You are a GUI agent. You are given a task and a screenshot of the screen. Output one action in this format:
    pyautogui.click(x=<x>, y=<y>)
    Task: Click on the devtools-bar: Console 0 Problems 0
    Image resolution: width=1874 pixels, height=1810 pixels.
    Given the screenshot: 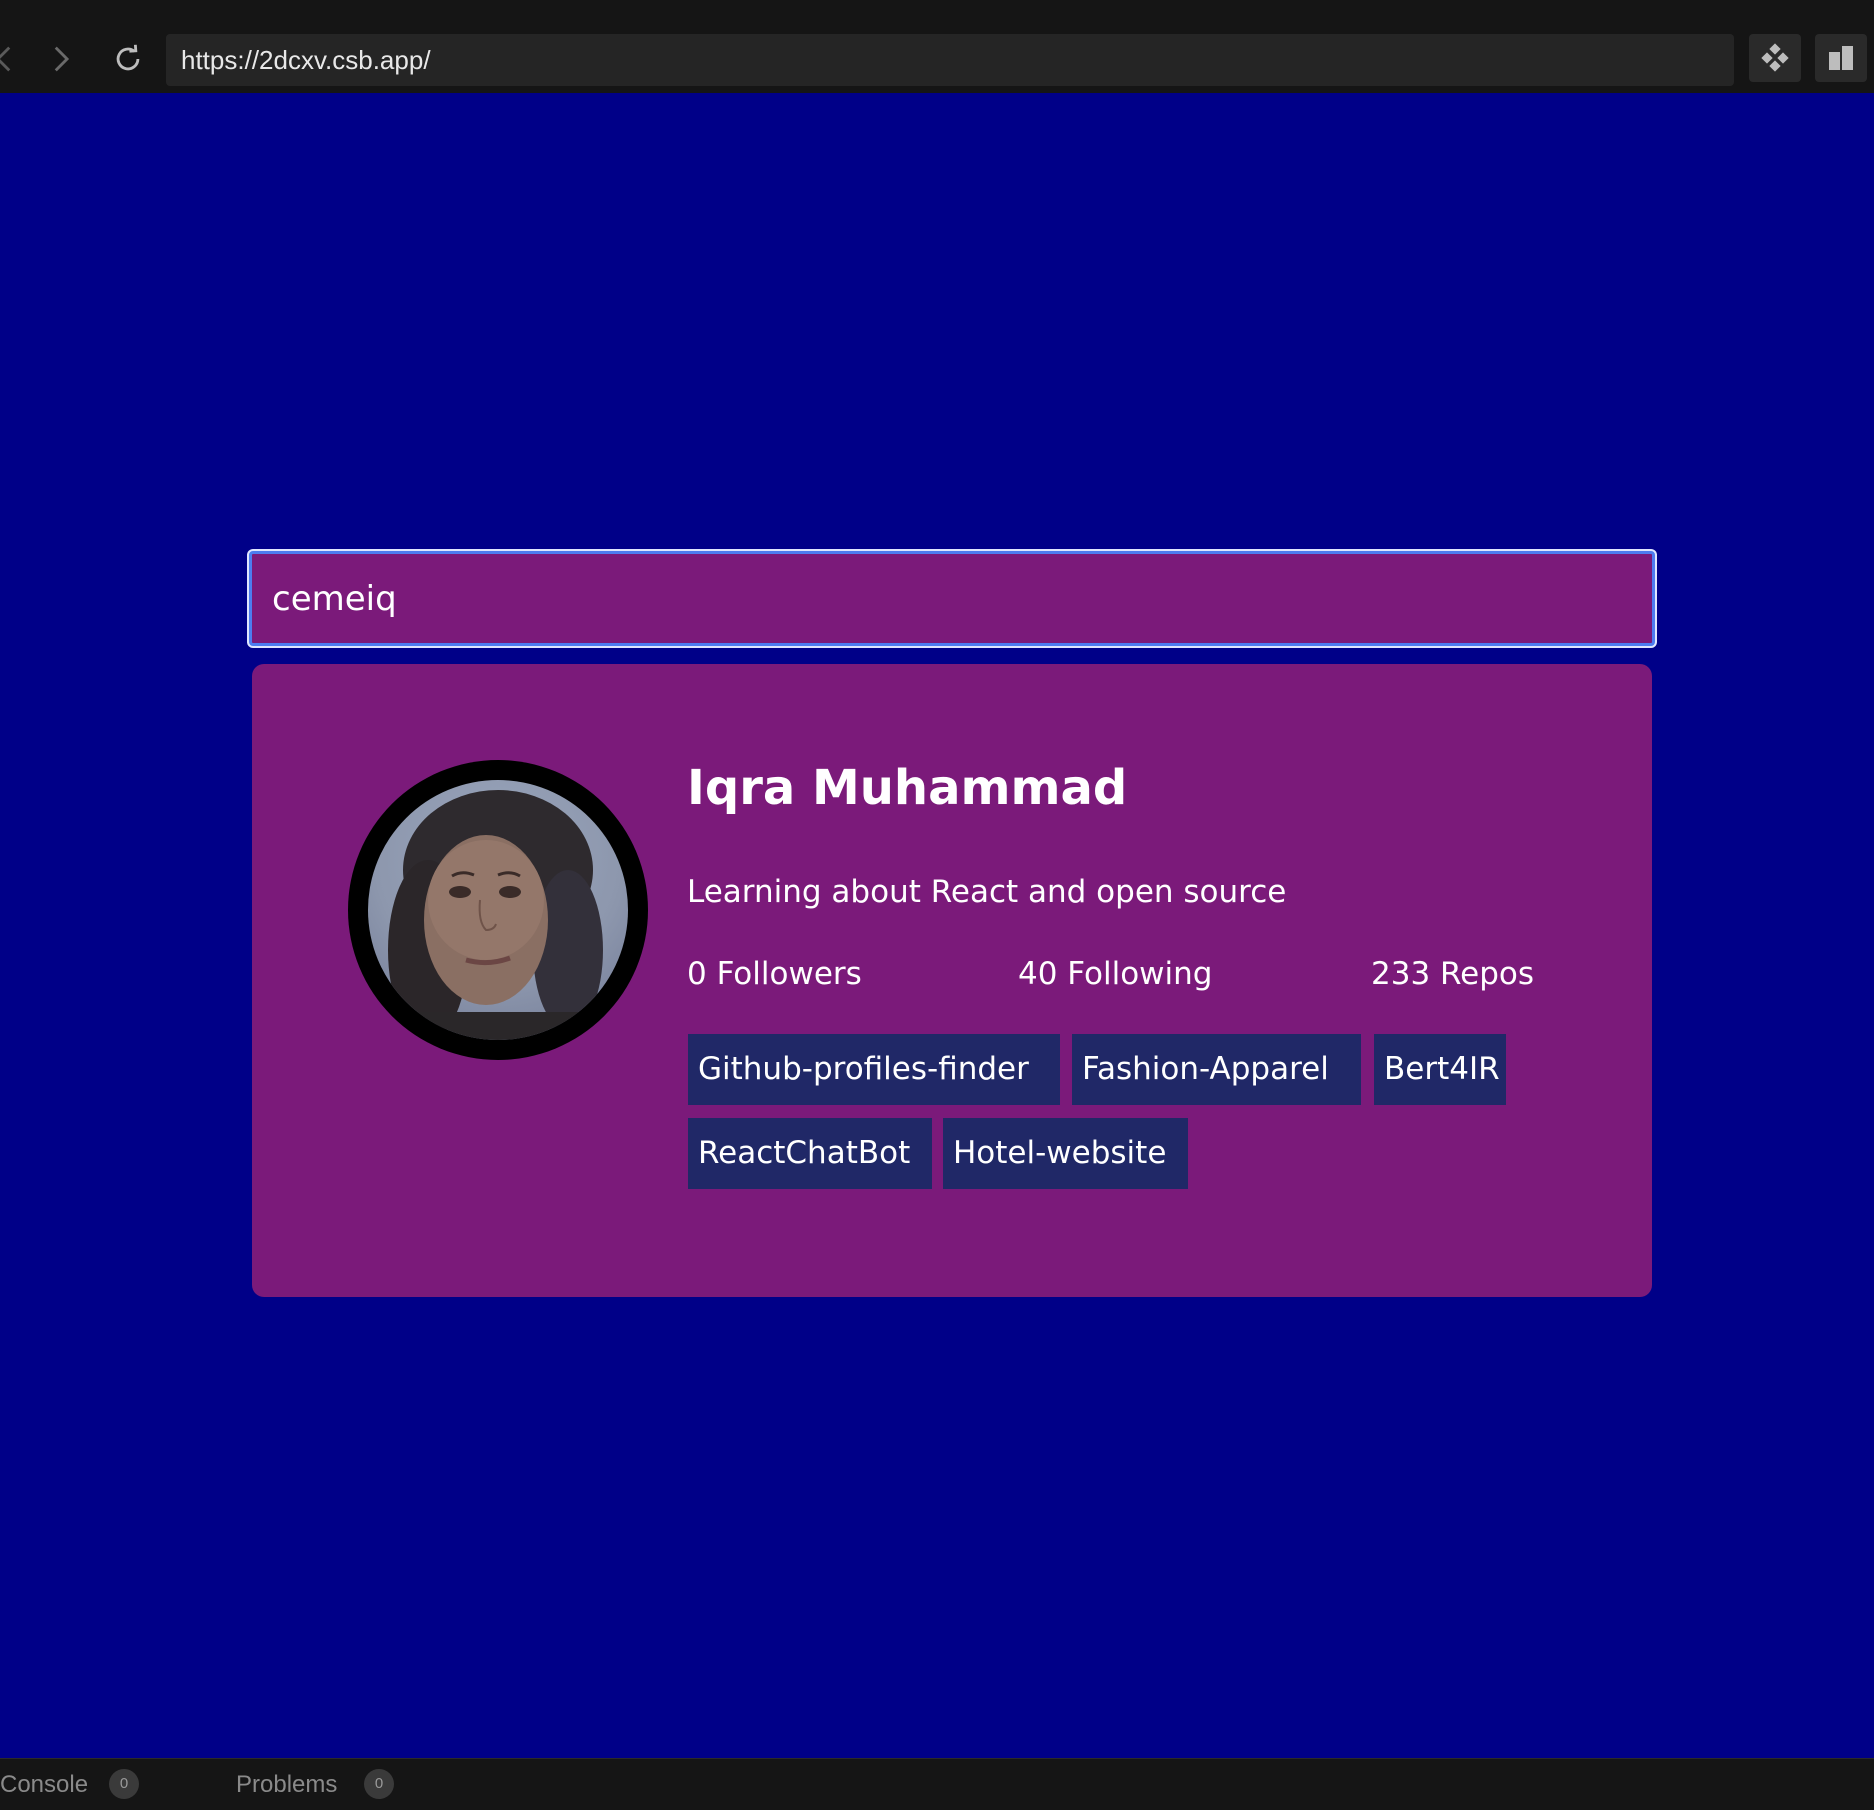 What is the action you would take?
    pyautogui.click(x=937, y=1784)
    